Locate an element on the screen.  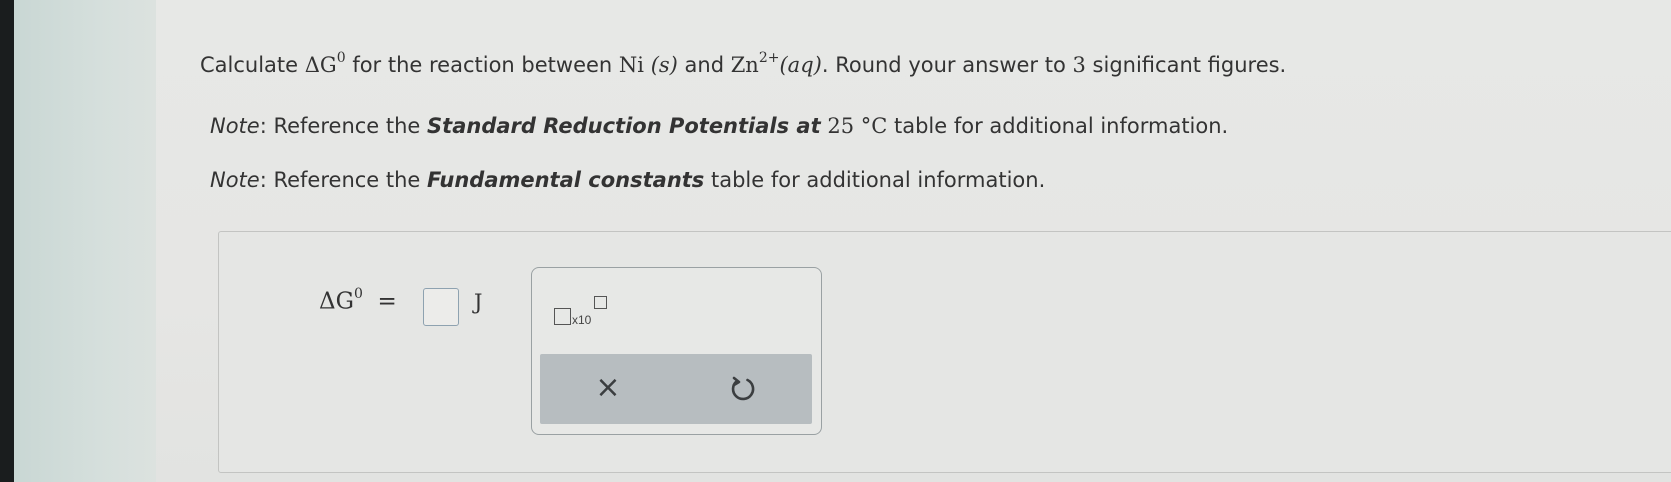
temperature-value: 25 °C is located at coordinates (857, 126).